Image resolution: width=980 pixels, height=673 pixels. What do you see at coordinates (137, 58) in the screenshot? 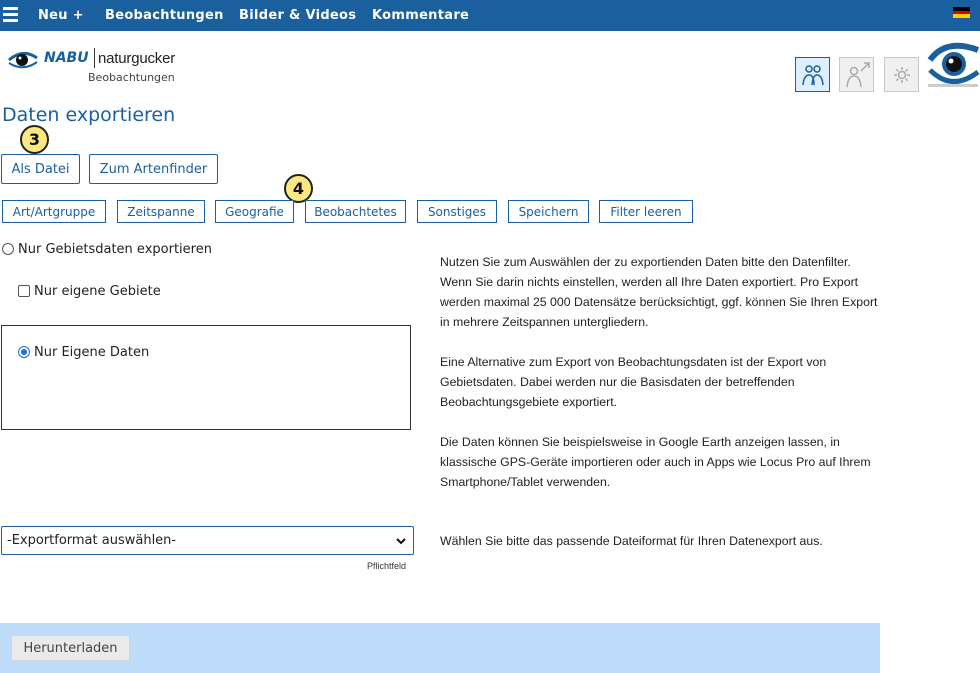
I see `logo-name: naturgucker` at bounding box center [137, 58].